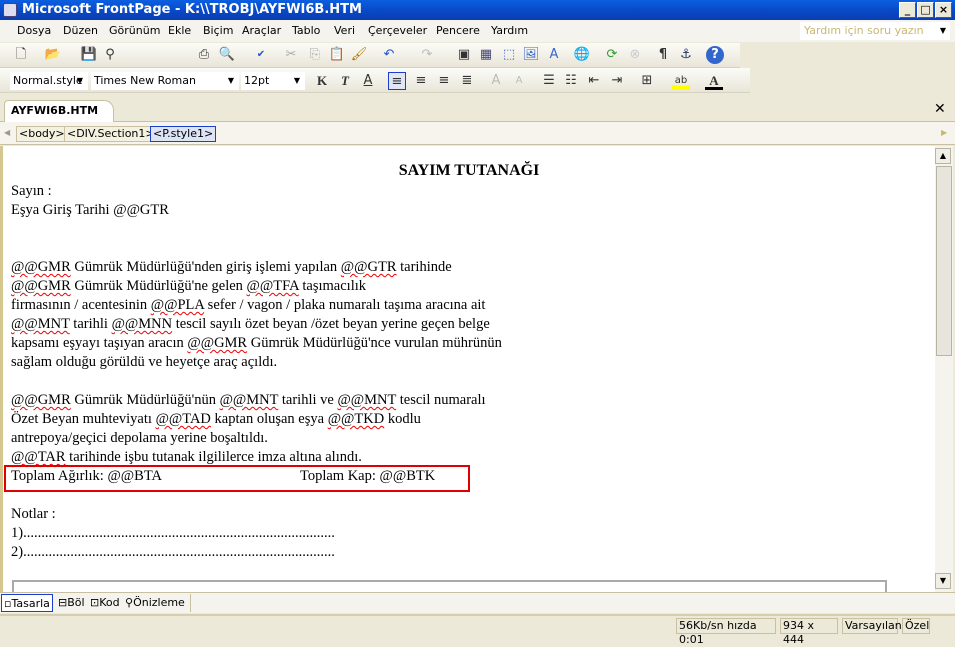  Describe the element at coordinates (21, 55) in the screenshot. I see `new-page-icon: 🗋` at that location.